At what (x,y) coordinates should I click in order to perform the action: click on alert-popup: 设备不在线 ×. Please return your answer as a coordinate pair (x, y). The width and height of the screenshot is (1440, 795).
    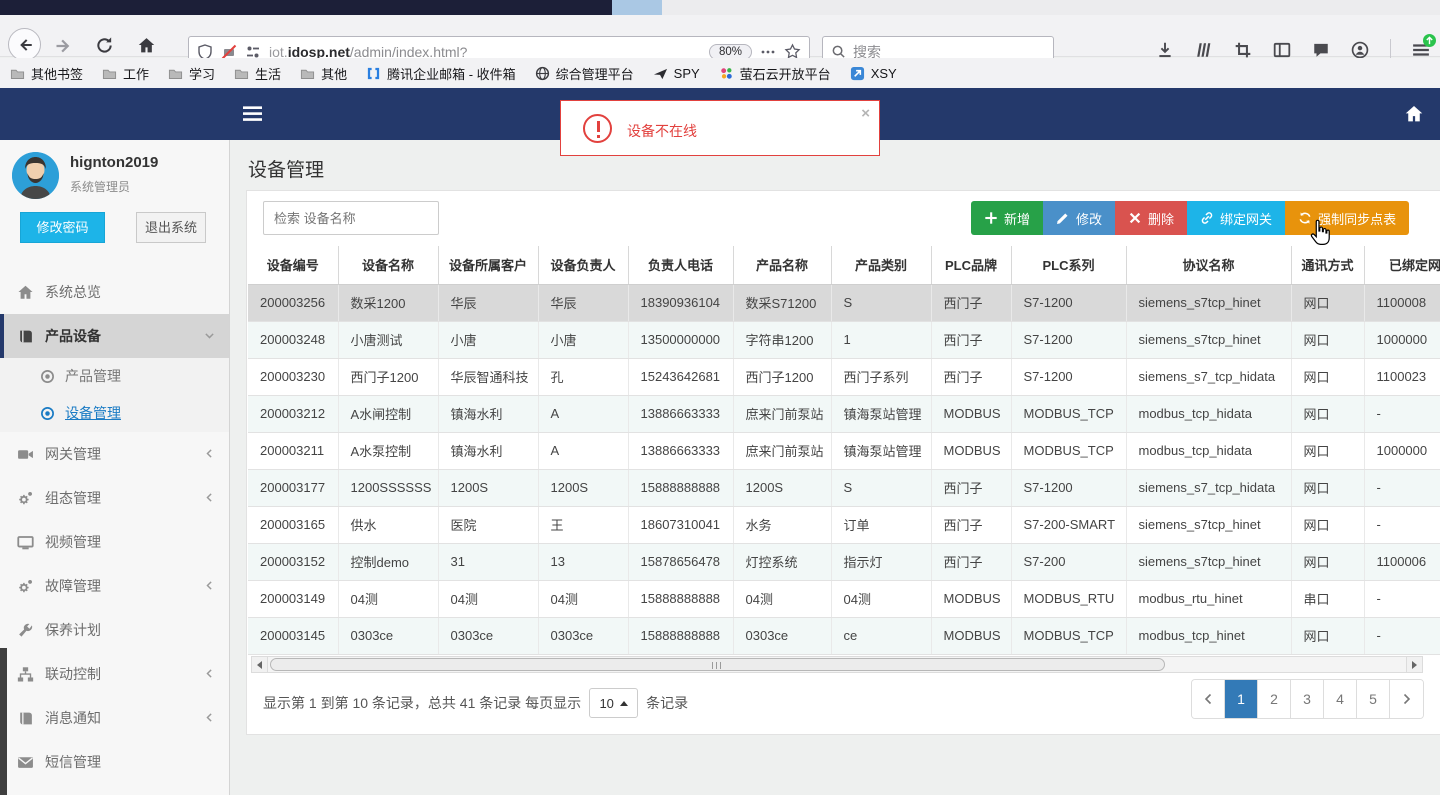
    Looking at the image, I should click on (720, 128).